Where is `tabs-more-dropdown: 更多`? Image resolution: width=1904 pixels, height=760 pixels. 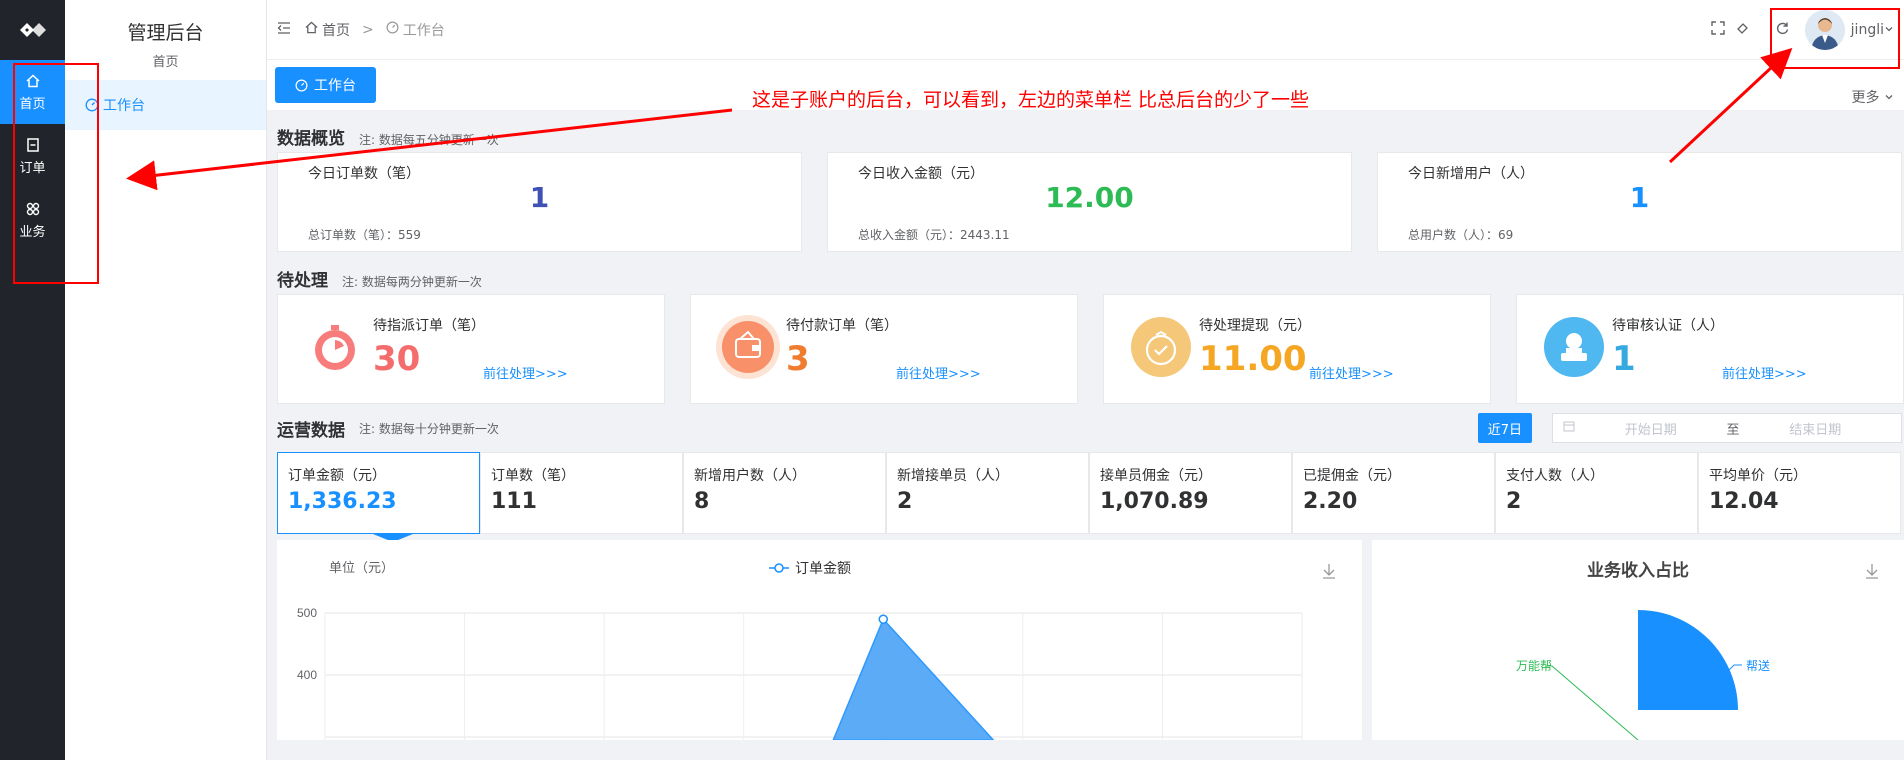
tabs-more-dropdown: 更多 is located at coordinates (1878, 97).